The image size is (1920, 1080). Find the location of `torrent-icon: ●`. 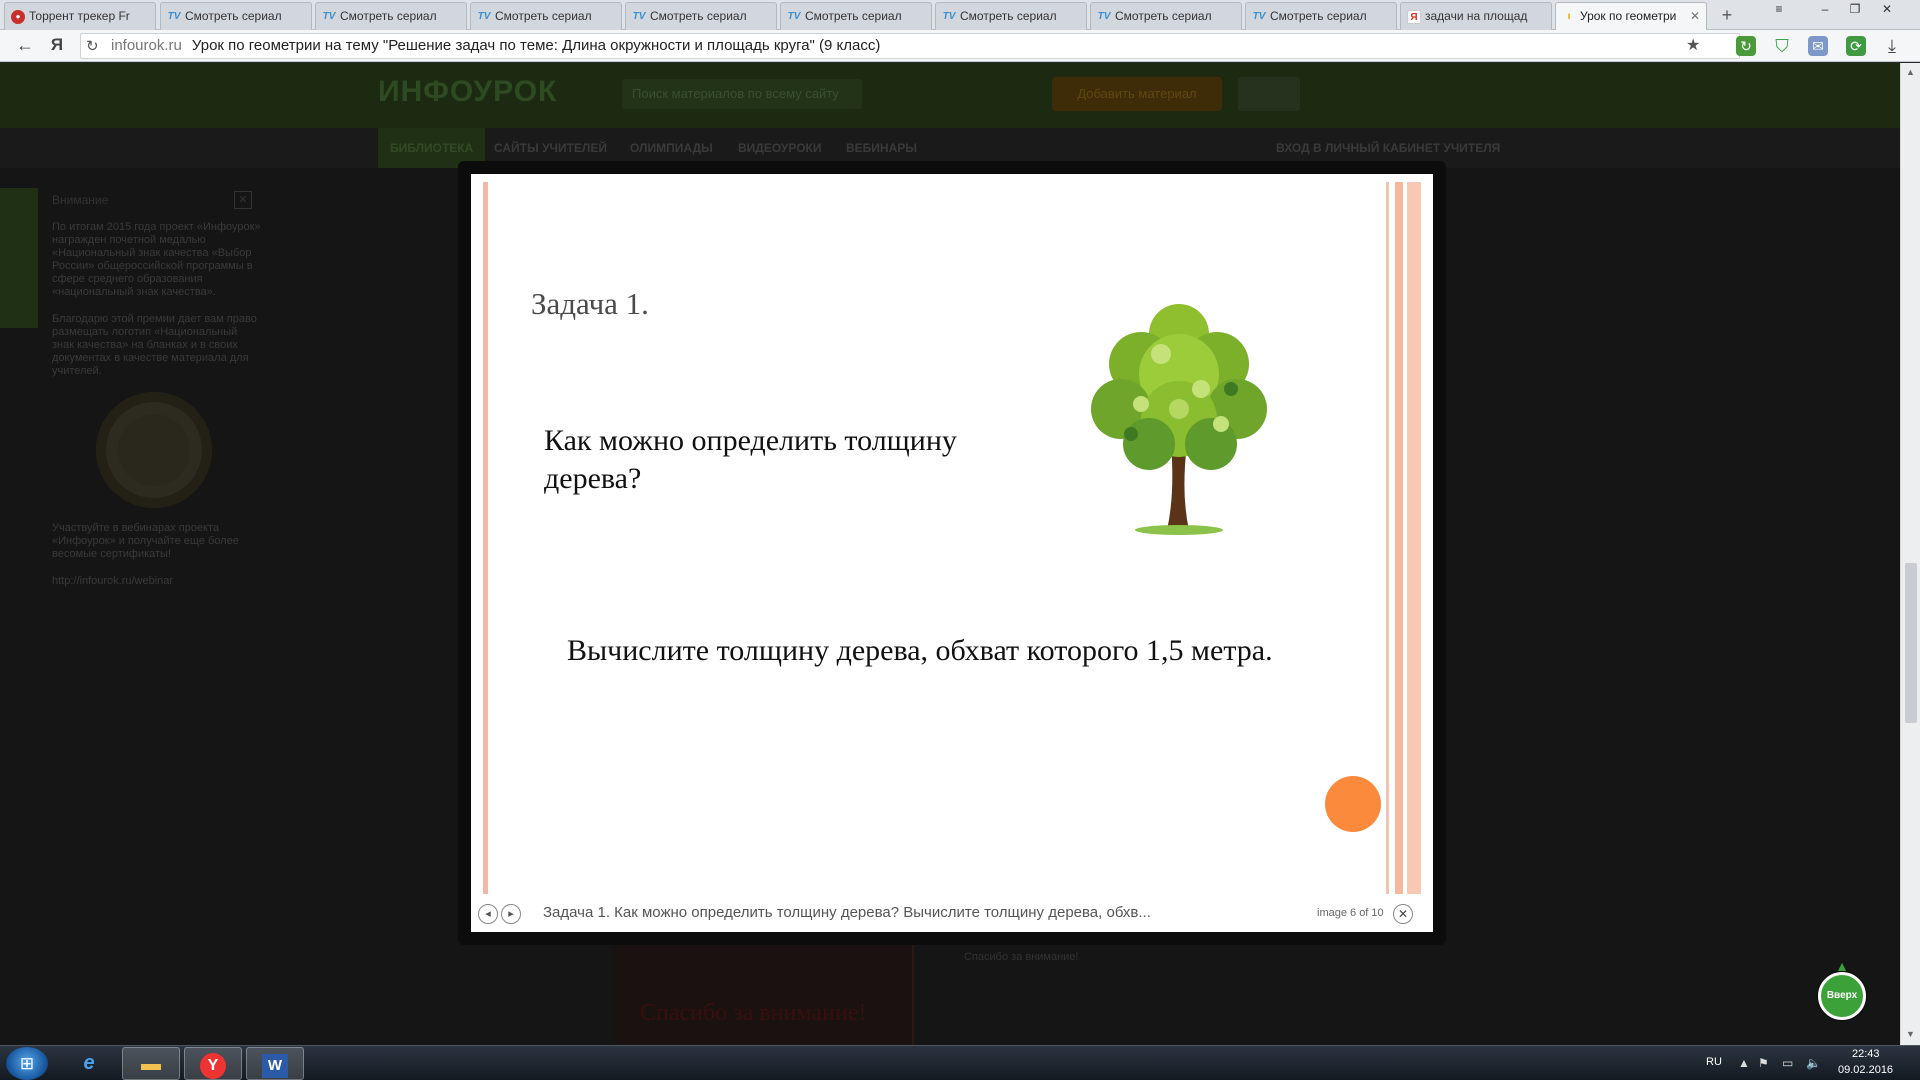

torrent-icon: ● is located at coordinates (18, 17).